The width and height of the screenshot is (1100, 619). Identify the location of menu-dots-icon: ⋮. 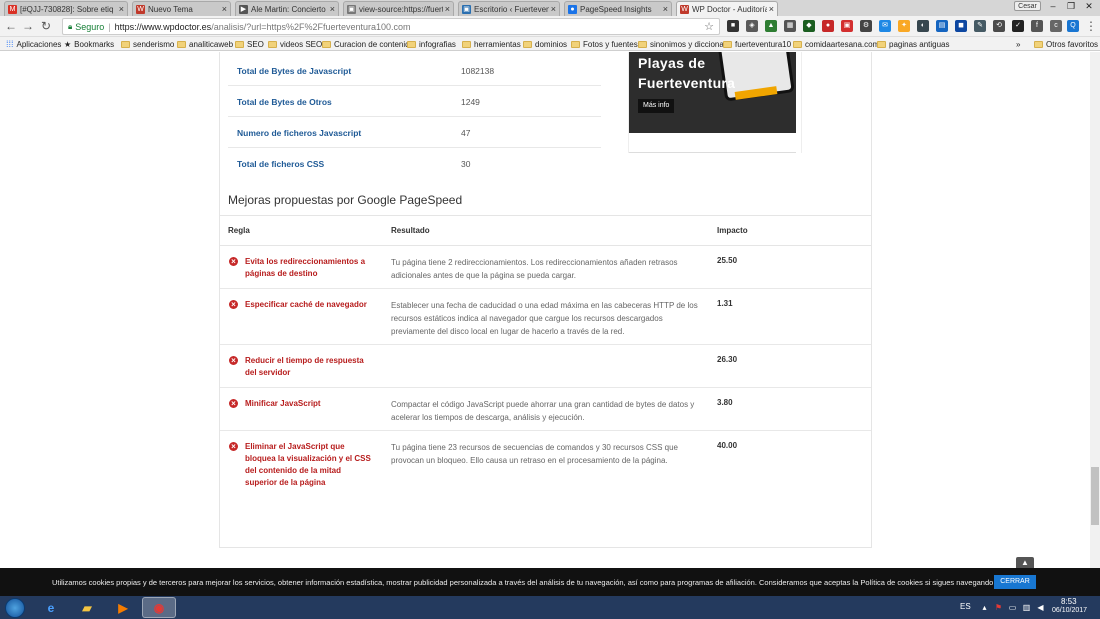
(1091, 26).